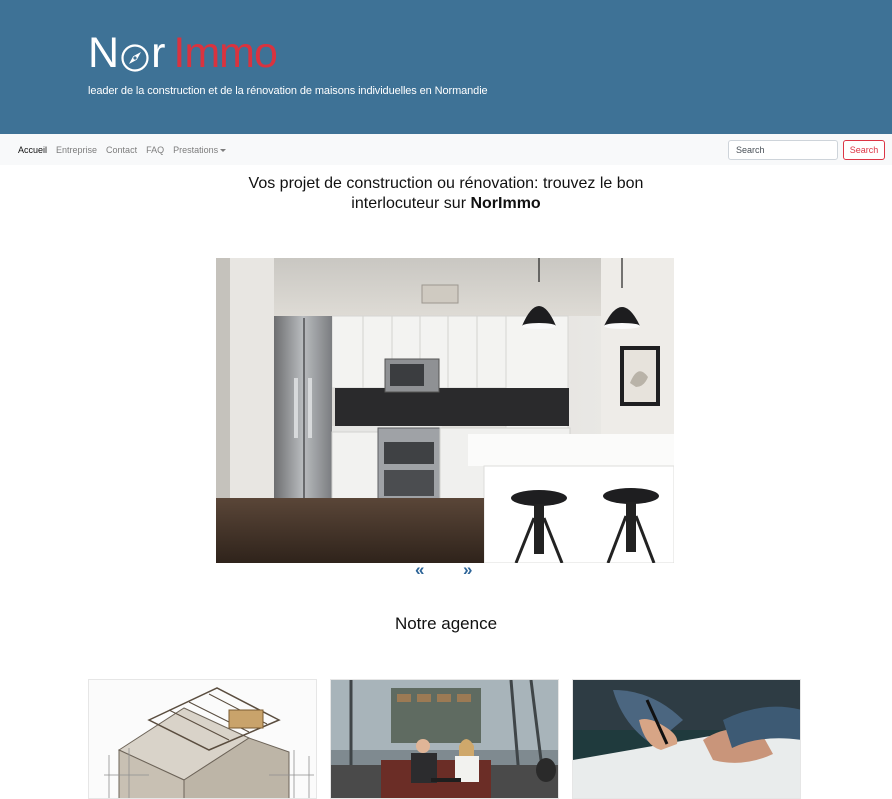 The height and width of the screenshot is (799, 892). I want to click on agency-card-construction, so click(202, 739).